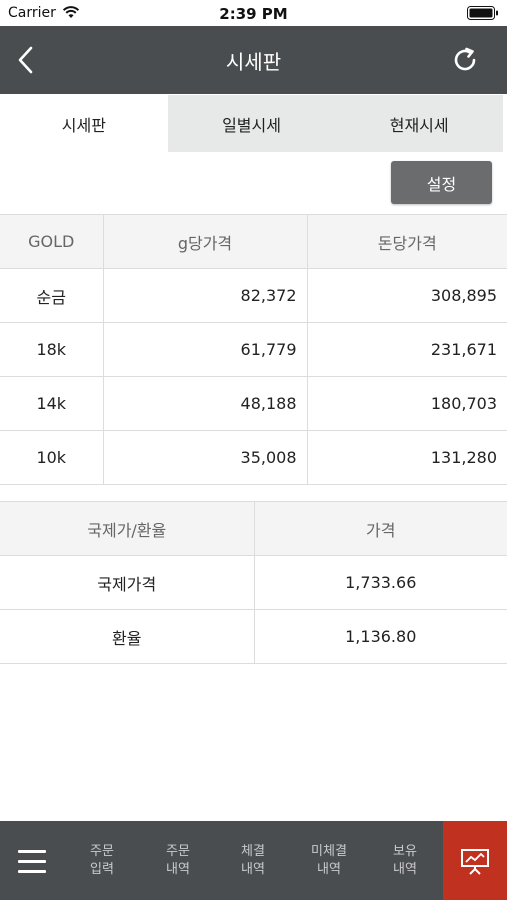 This screenshot has height=900, width=507. What do you see at coordinates (205, 241) in the screenshot?
I see `column-header-per-gram: g당가격` at bounding box center [205, 241].